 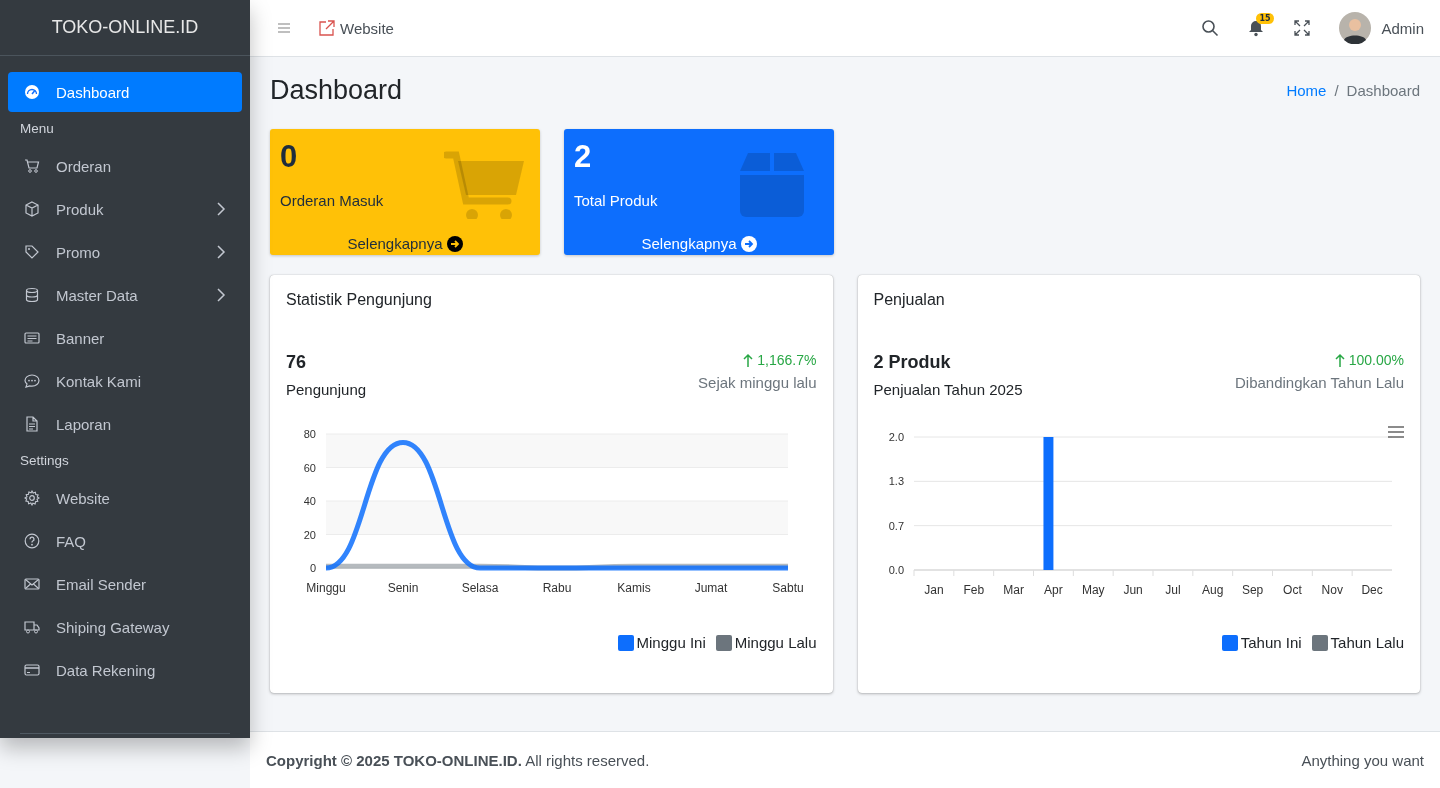 What do you see at coordinates (1013, 590) in the screenshot?
I see `axis-category-label: Mar` at bounding box center [1013, 590].